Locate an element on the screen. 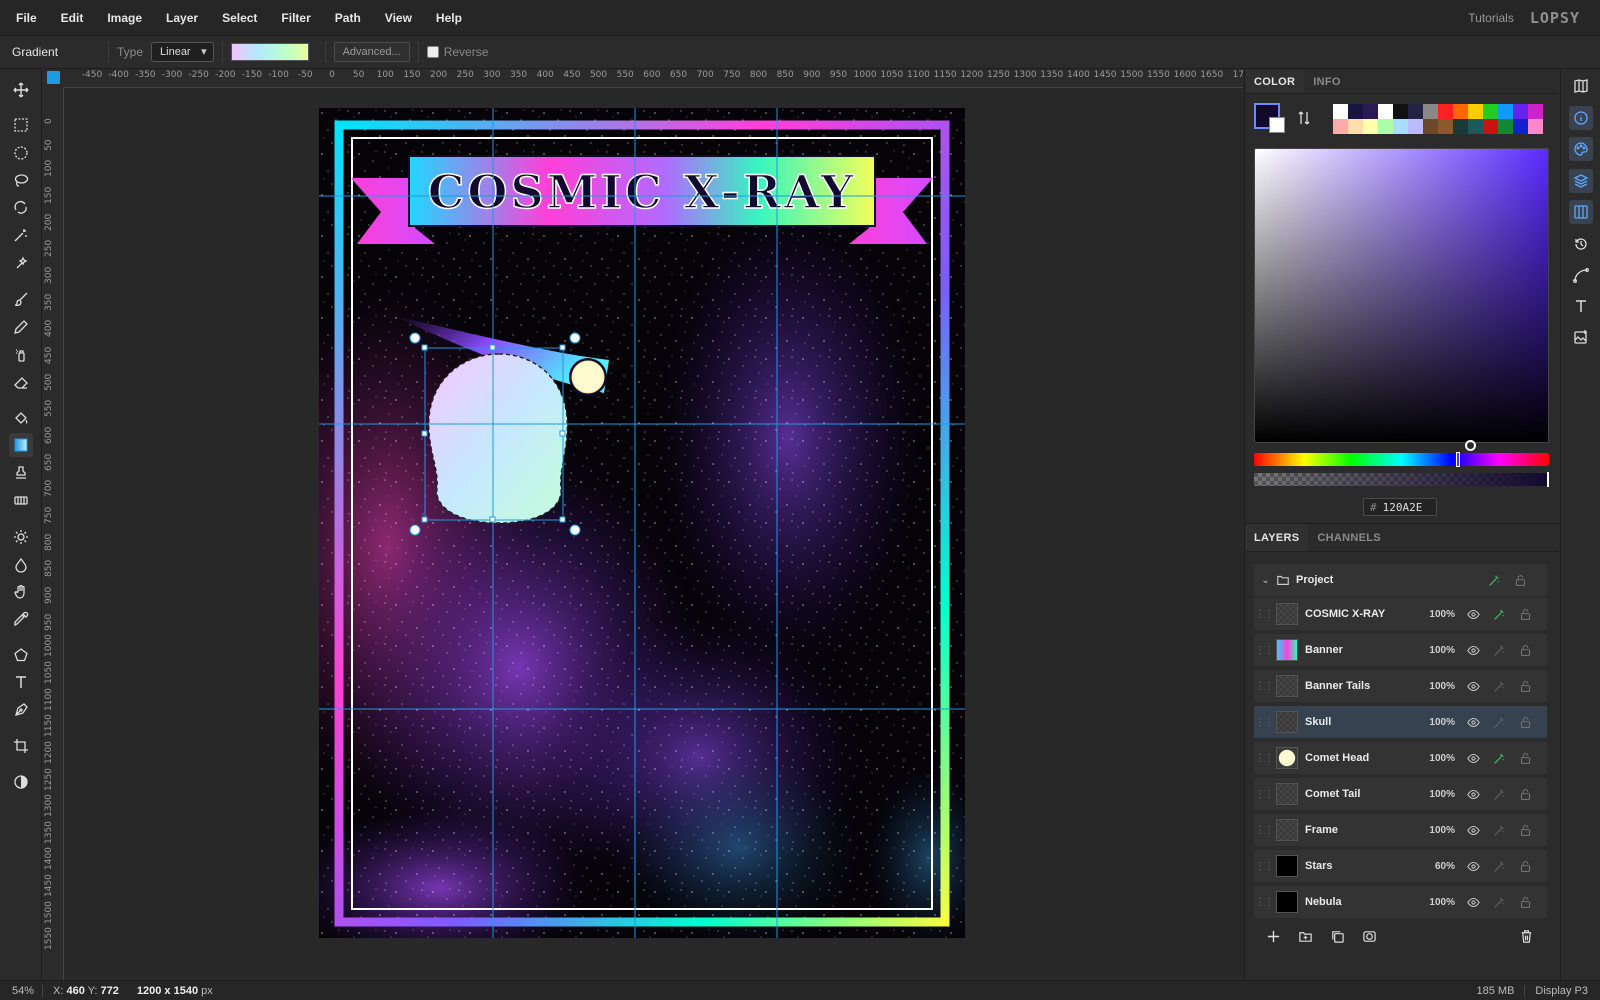 This screenshot has width=1600, height=1000. hue-slider is located at coordinates (1401, 459).